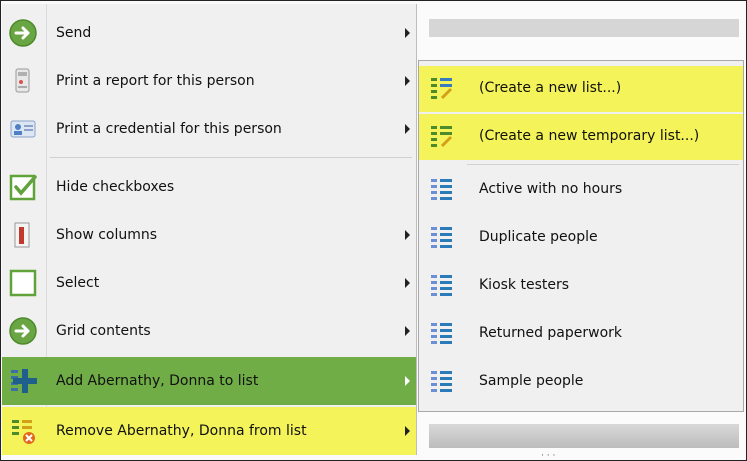 Image resolution: width=747 pixels, height=461 pixels. Describe the element at coordinates (442, 89) in the screenshot. I see `new-list-icon` at that location.